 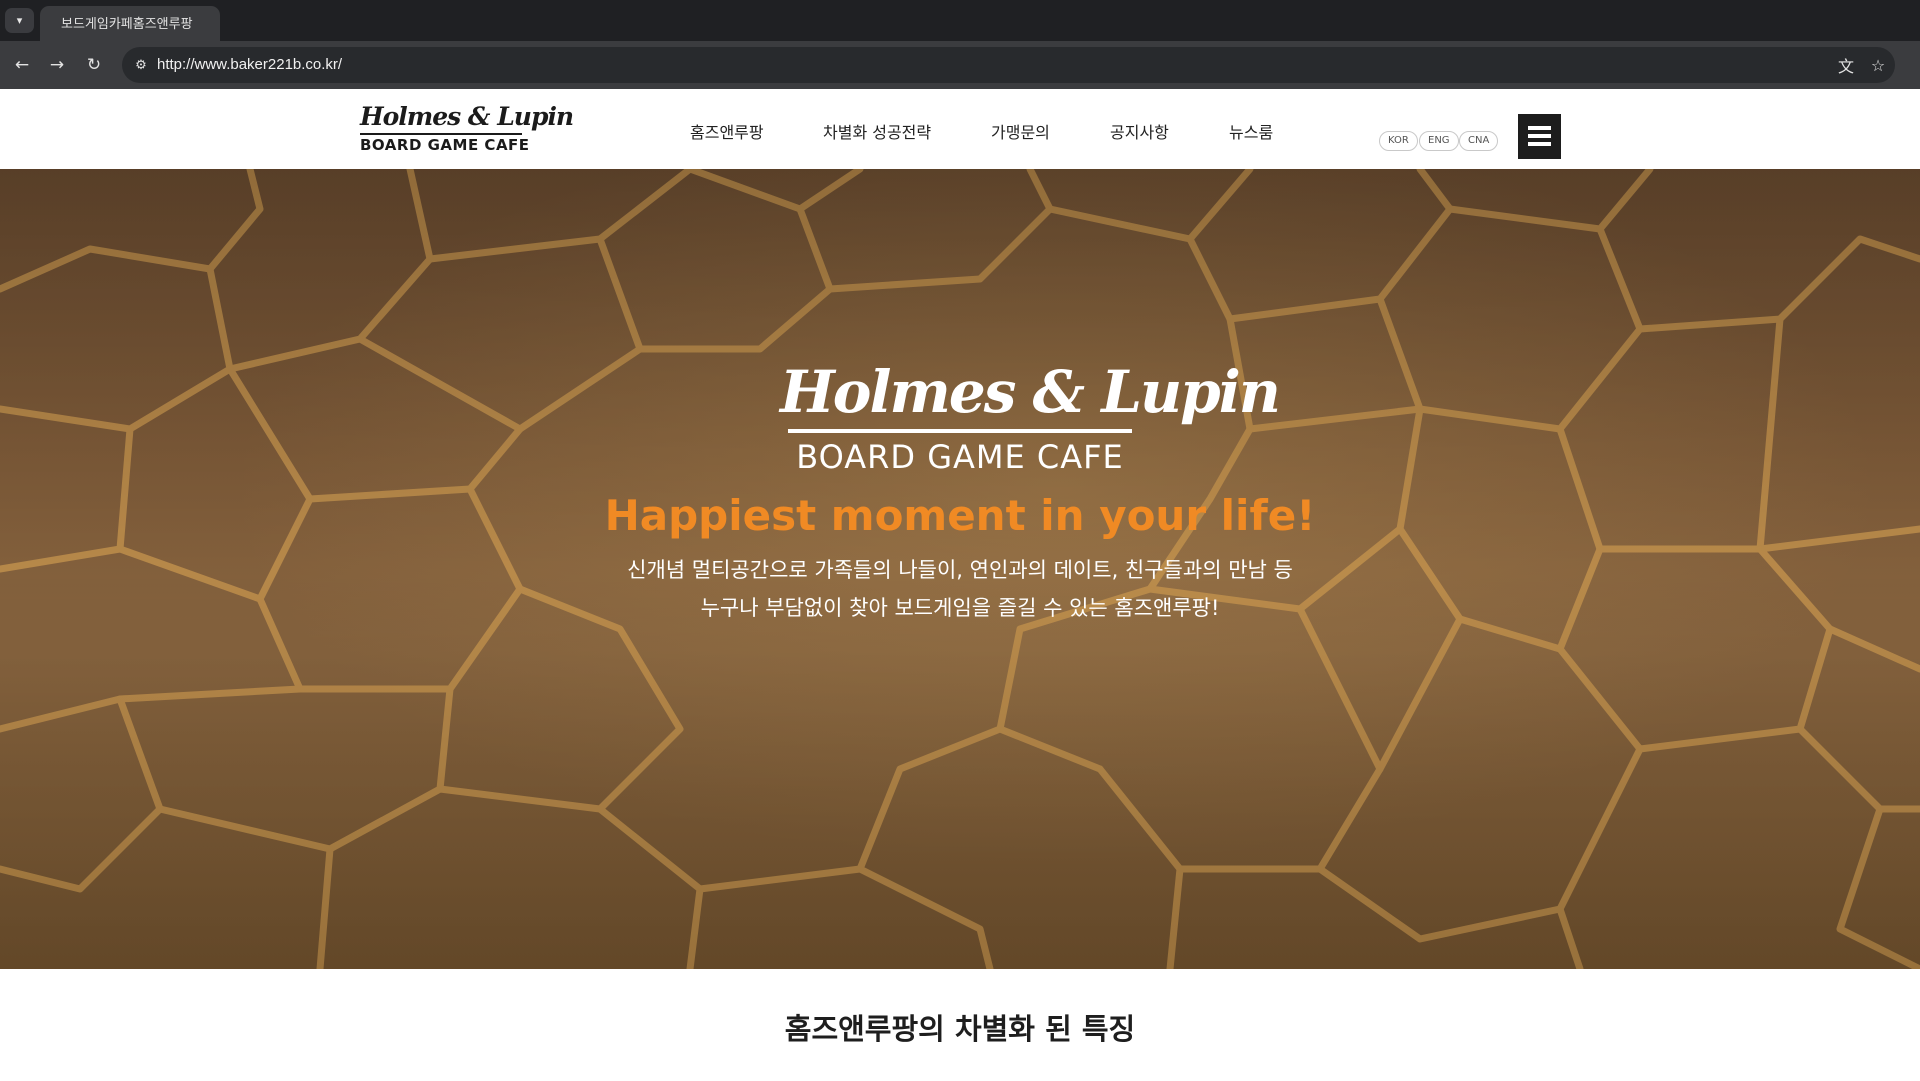 I want to click on nav-item-holmes-lupin: 홈즈앤루팡, so click(x=727, y=131).